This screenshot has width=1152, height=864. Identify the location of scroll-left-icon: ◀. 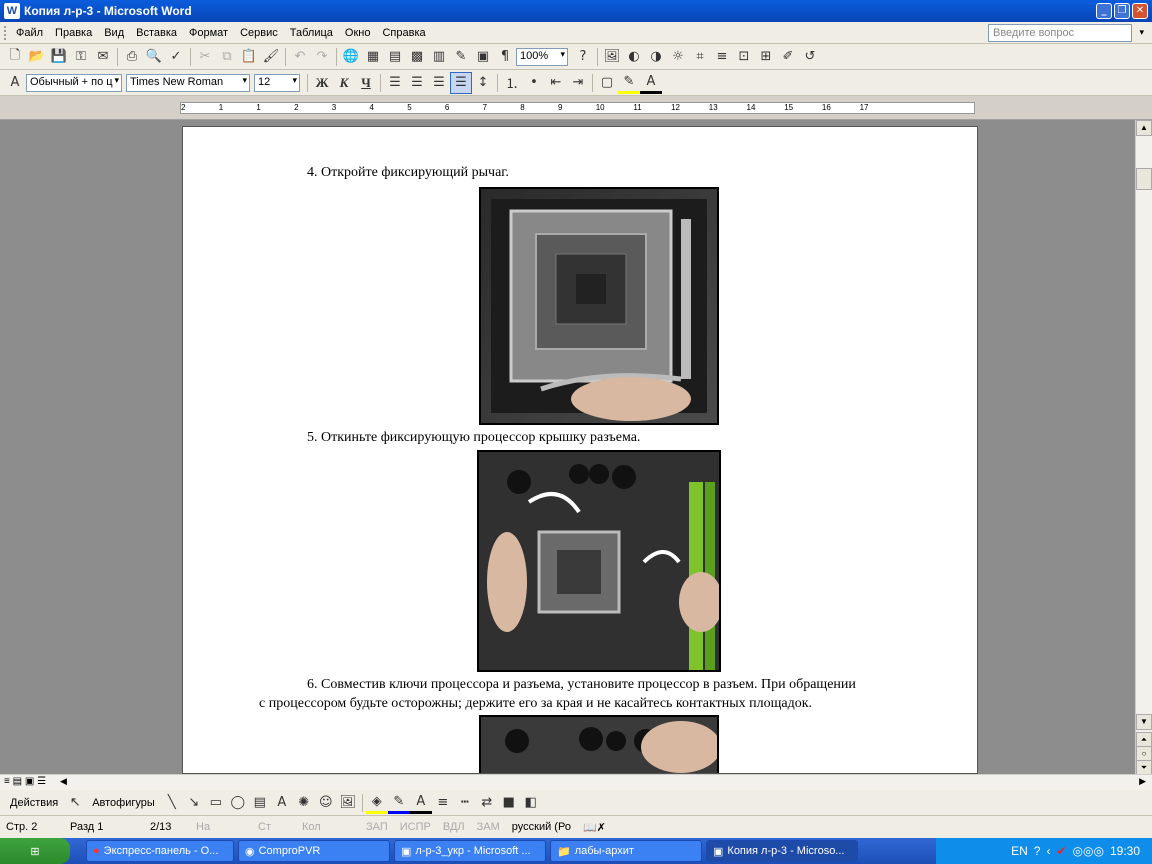
(63, 781).